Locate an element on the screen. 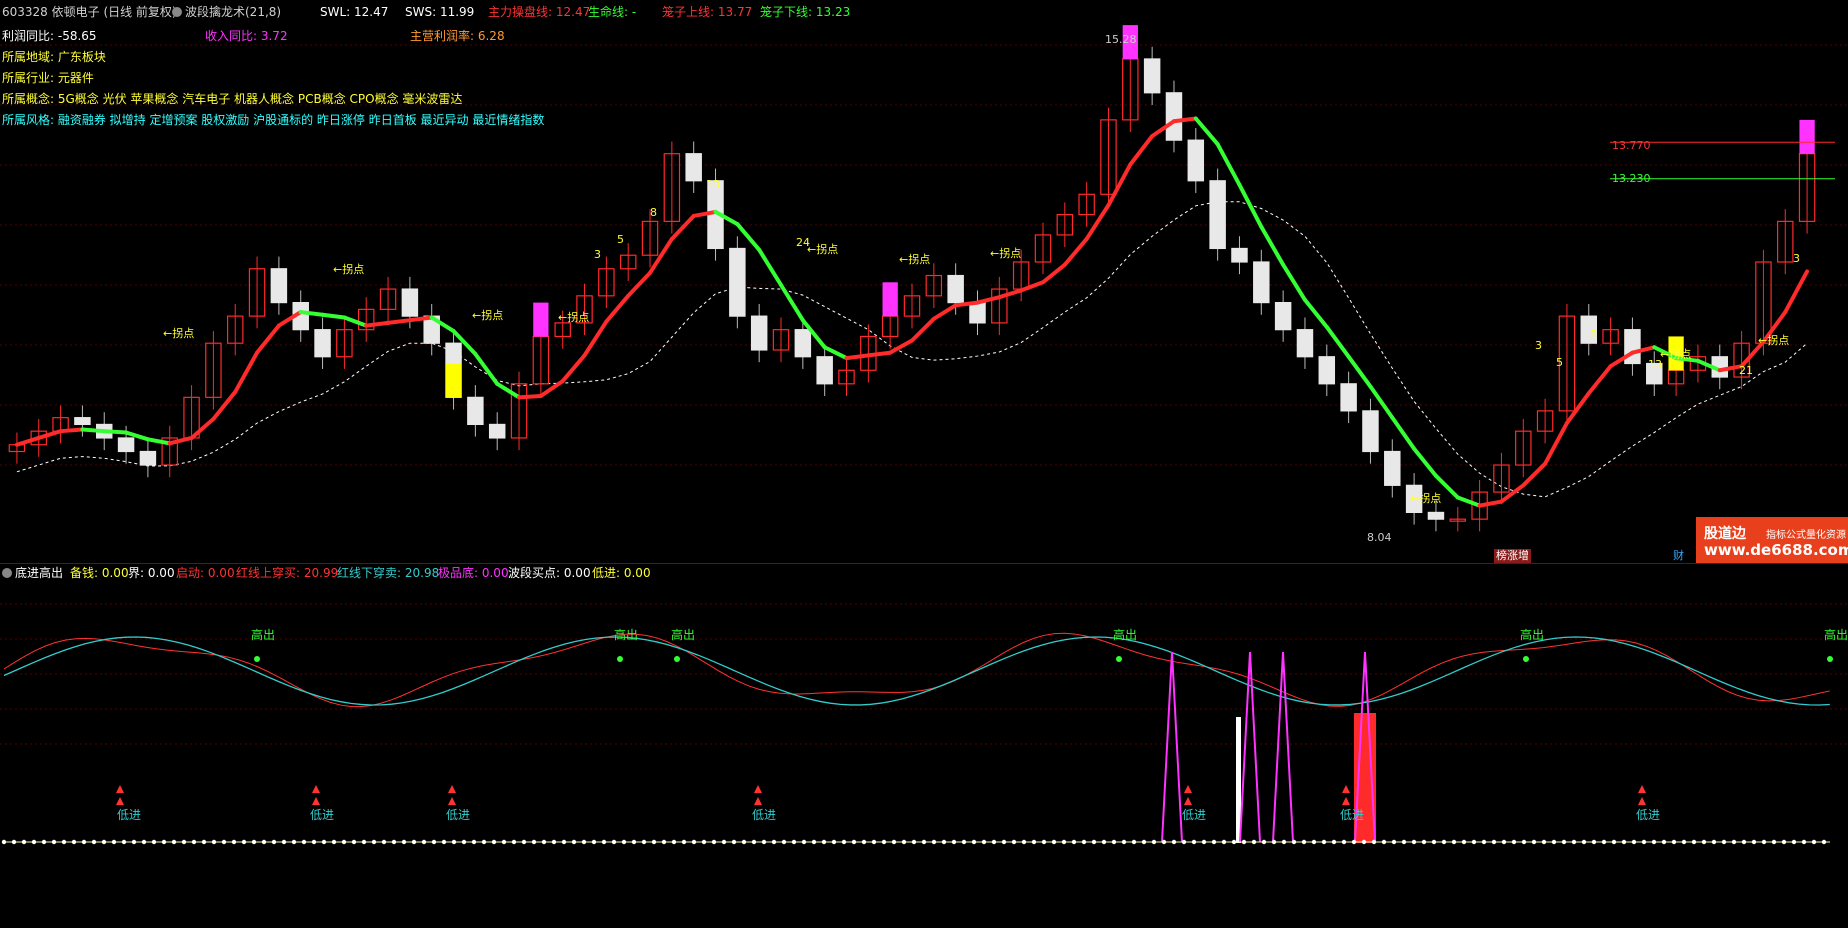  qidong-value: 启动: 0.00 is located at coordinates (205, 573).